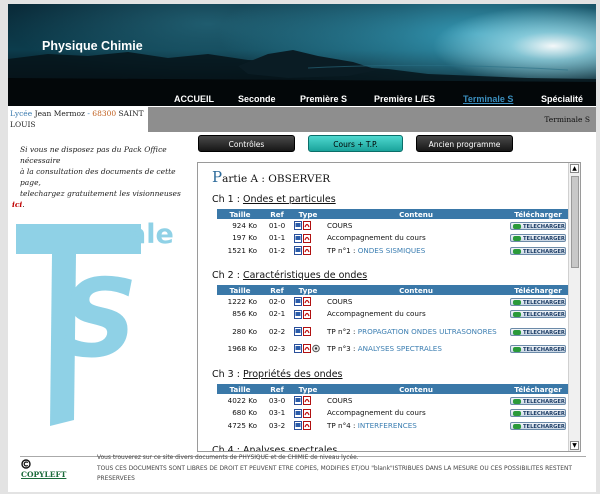 The image size is (600, 494). Describe the element at coordinates (323, 99) in the screenshot. I see `nav-premiere-s: Première S` at that location.